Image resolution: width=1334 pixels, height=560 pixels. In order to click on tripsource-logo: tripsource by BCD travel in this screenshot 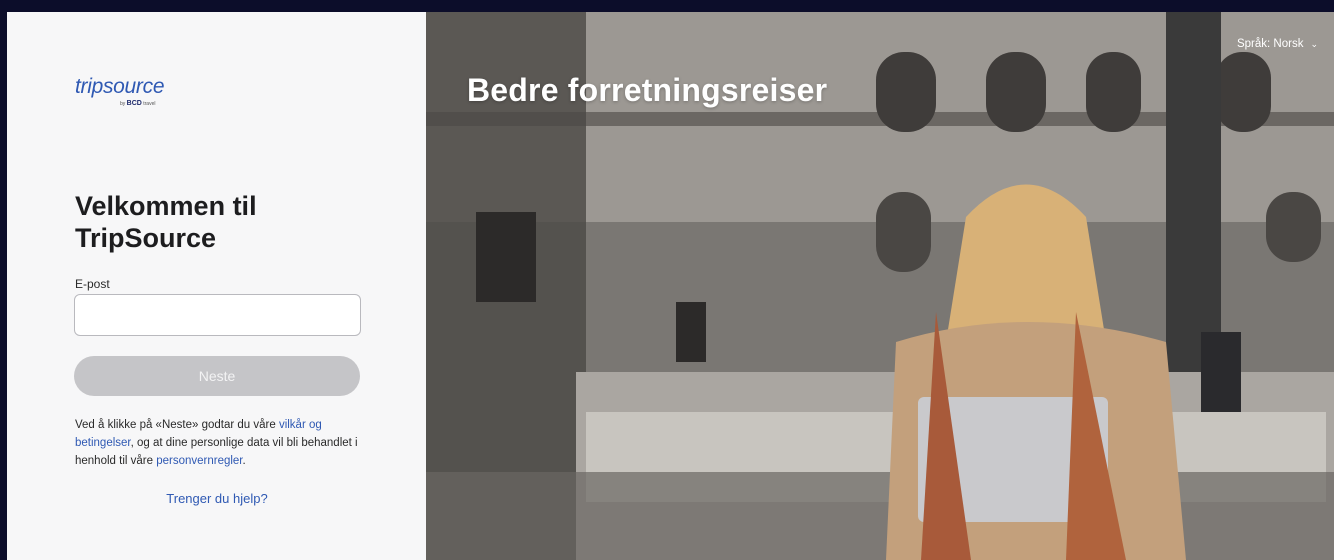, I will do `click(120, 91)`.